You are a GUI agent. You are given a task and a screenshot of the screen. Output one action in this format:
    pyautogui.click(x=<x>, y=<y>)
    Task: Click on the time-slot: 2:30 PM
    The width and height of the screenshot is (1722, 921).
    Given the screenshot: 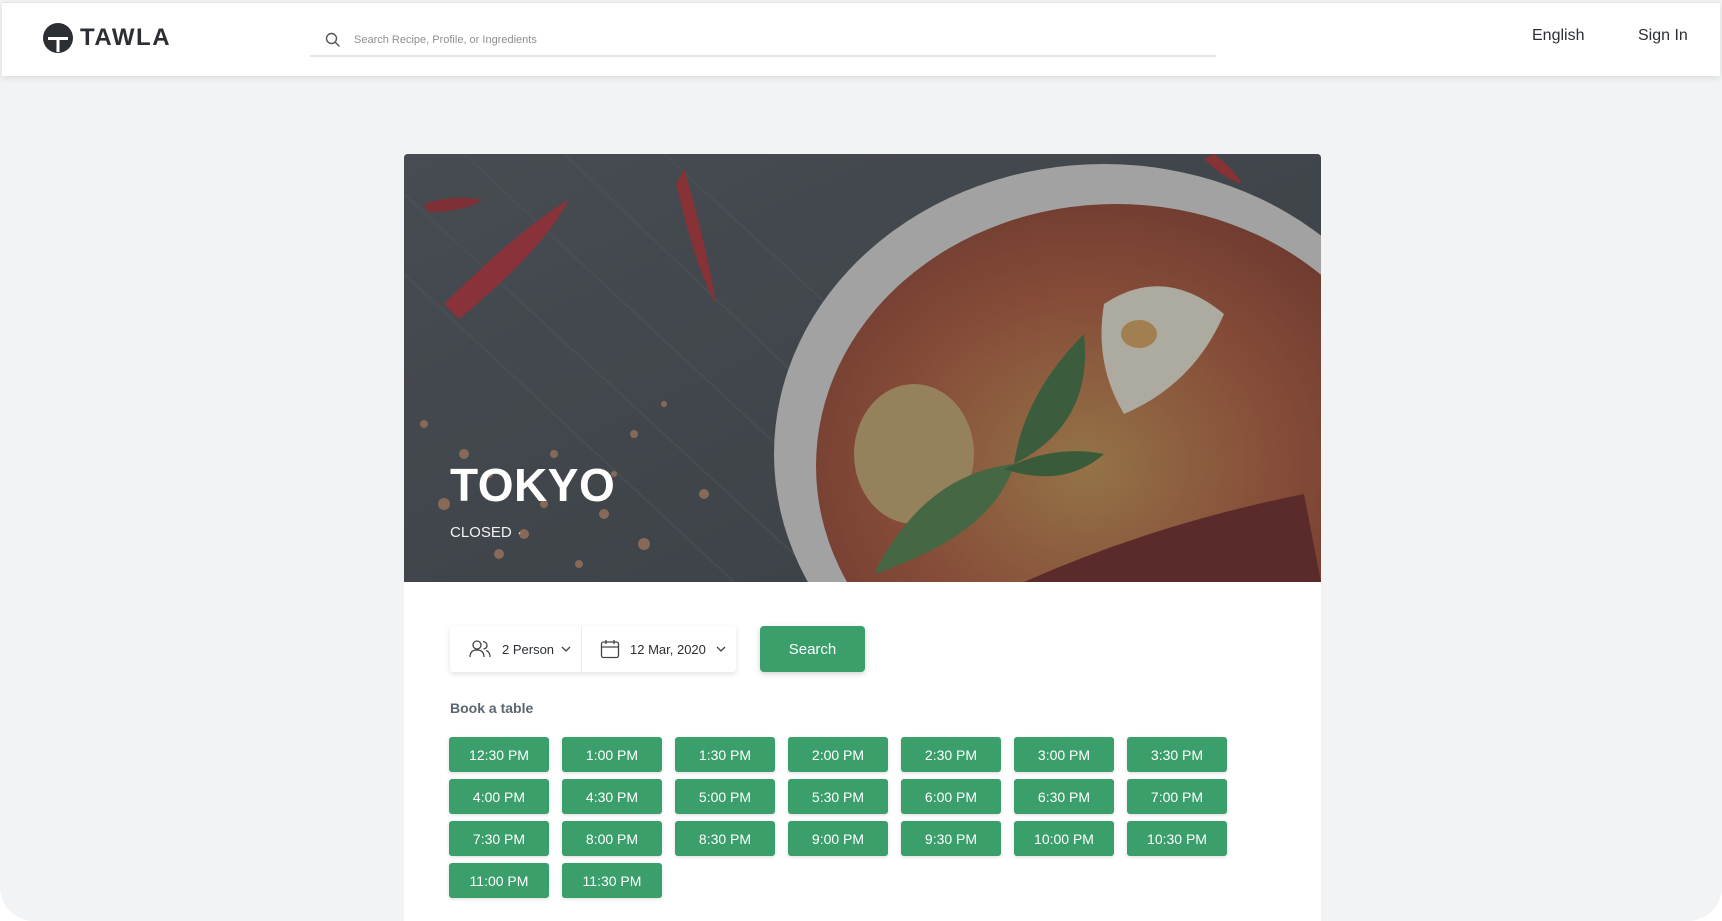 What is the action you would take?
    pyautogui.click(x=951, y=754)
    